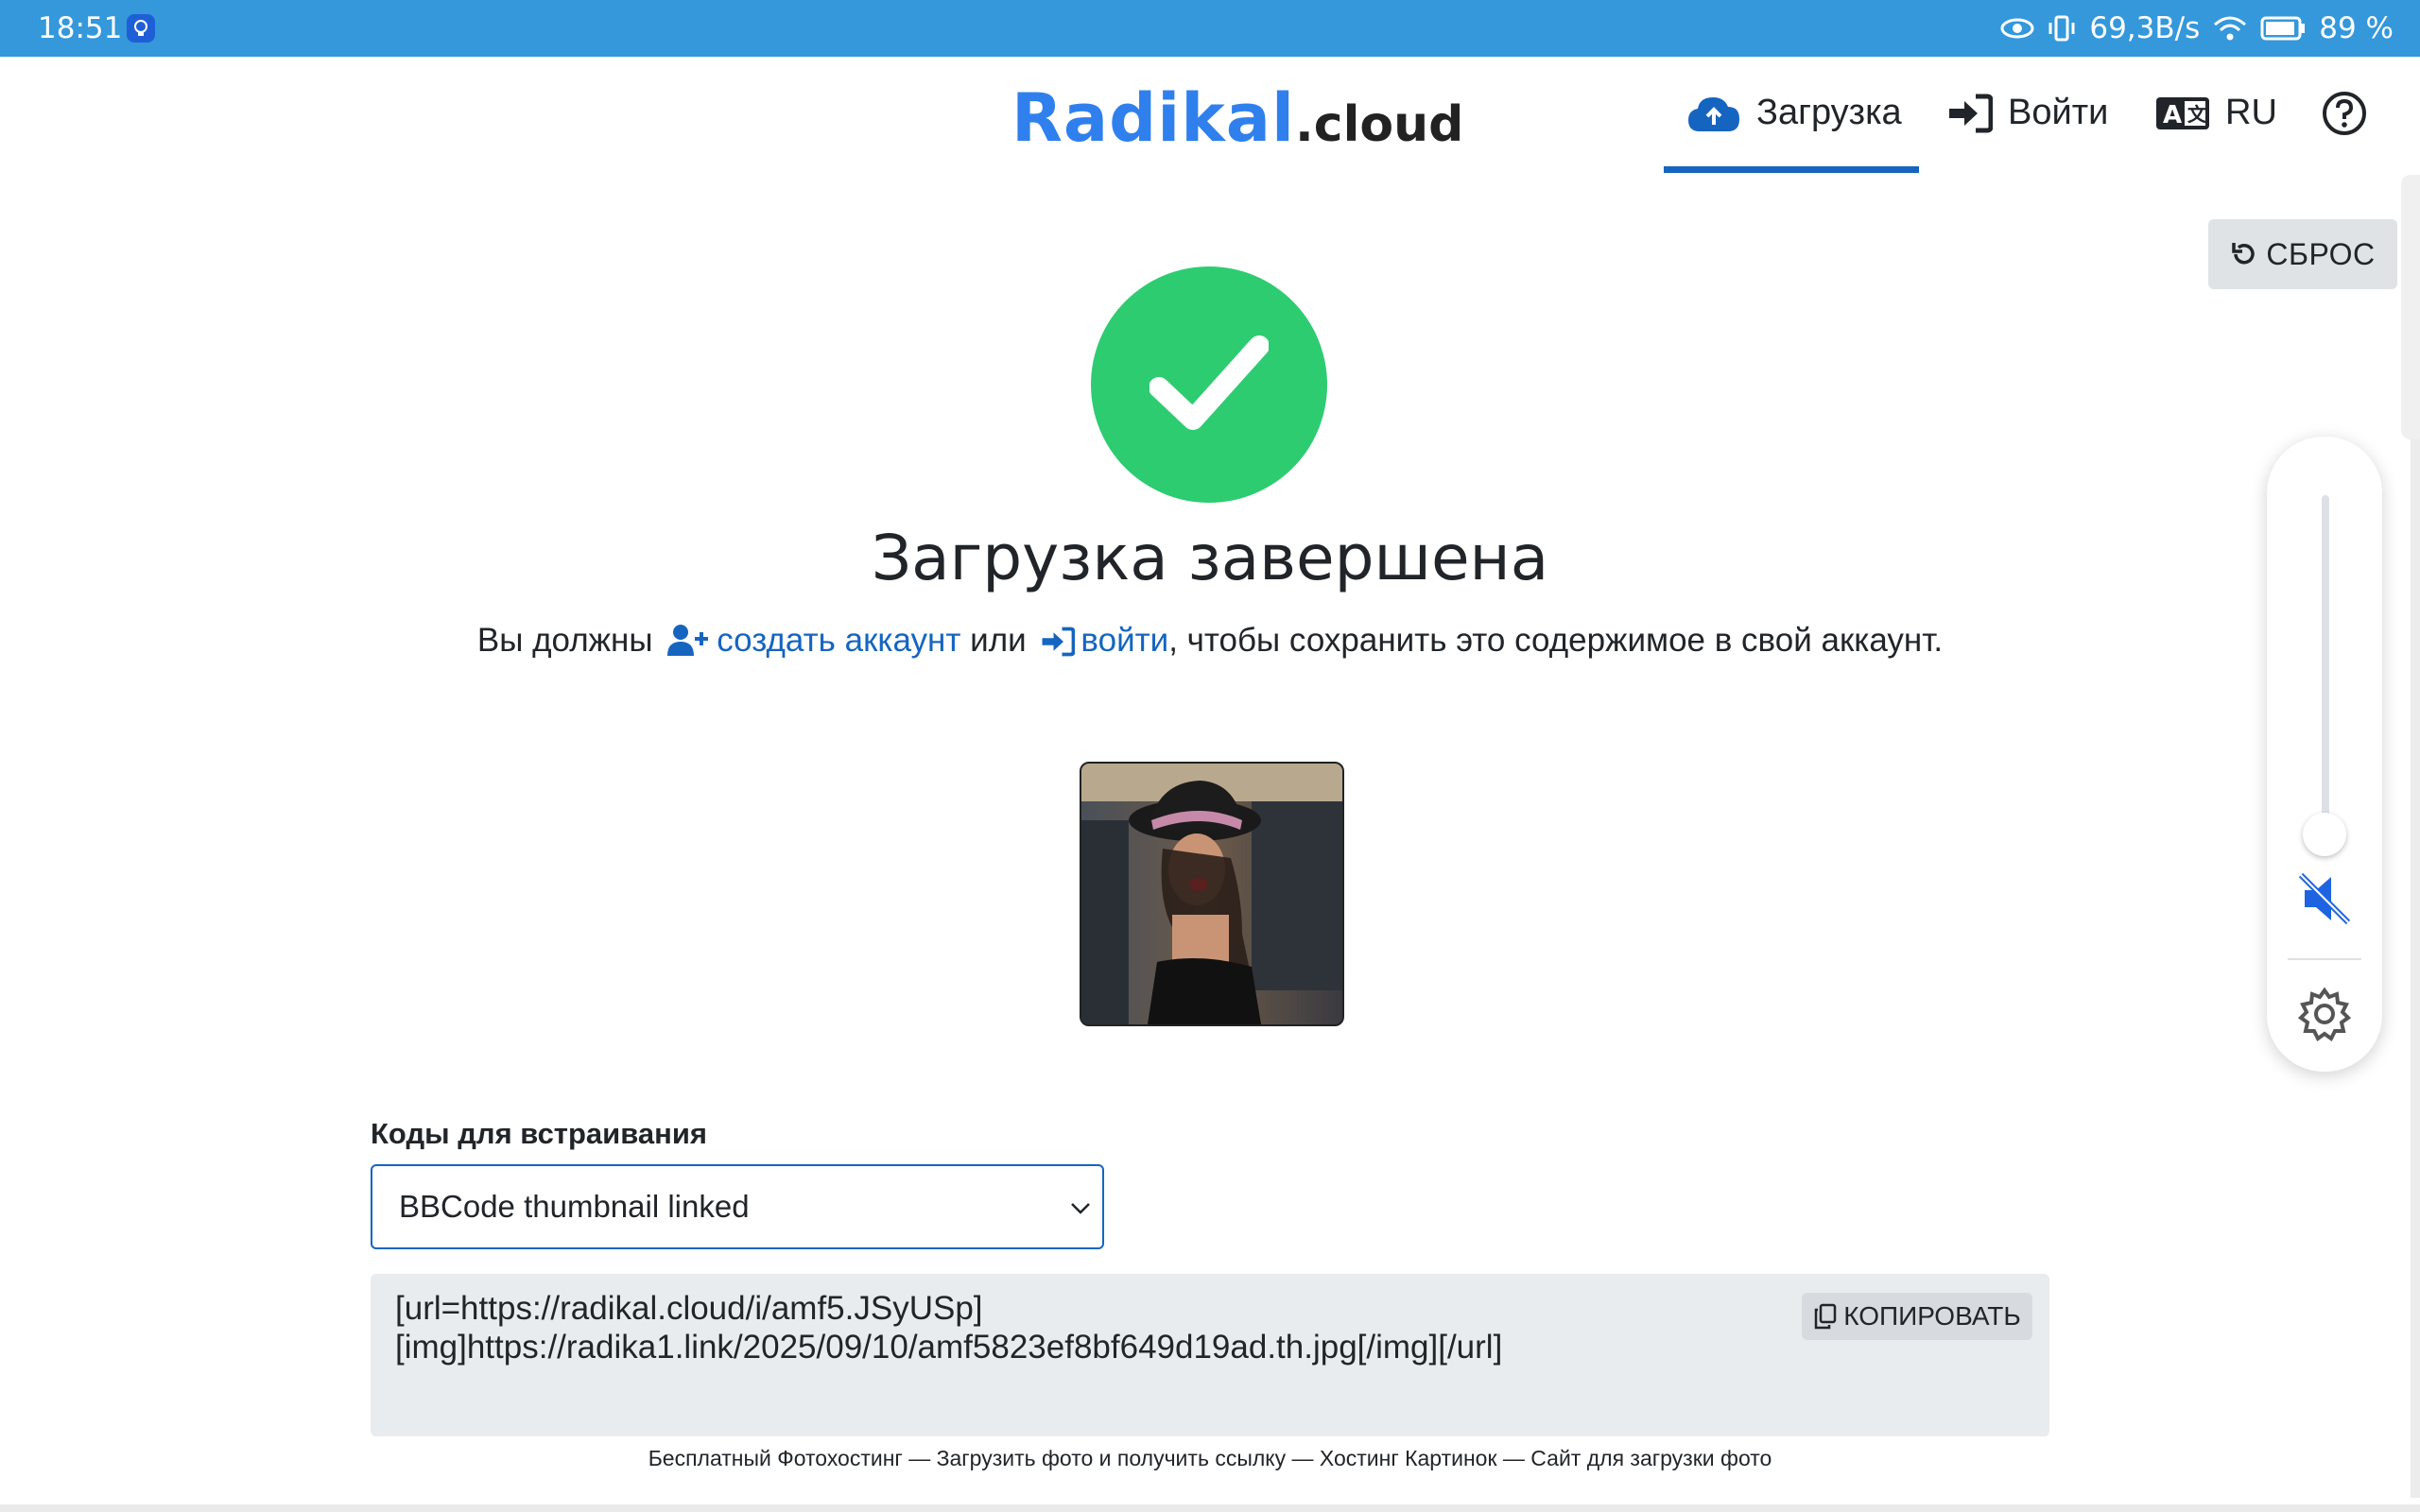 The width and height of the screenshot is (2420, 1512). Describe the element at coordinates (2251, 112) in the screenshot. I see `nav-language-label: RU` at that location.